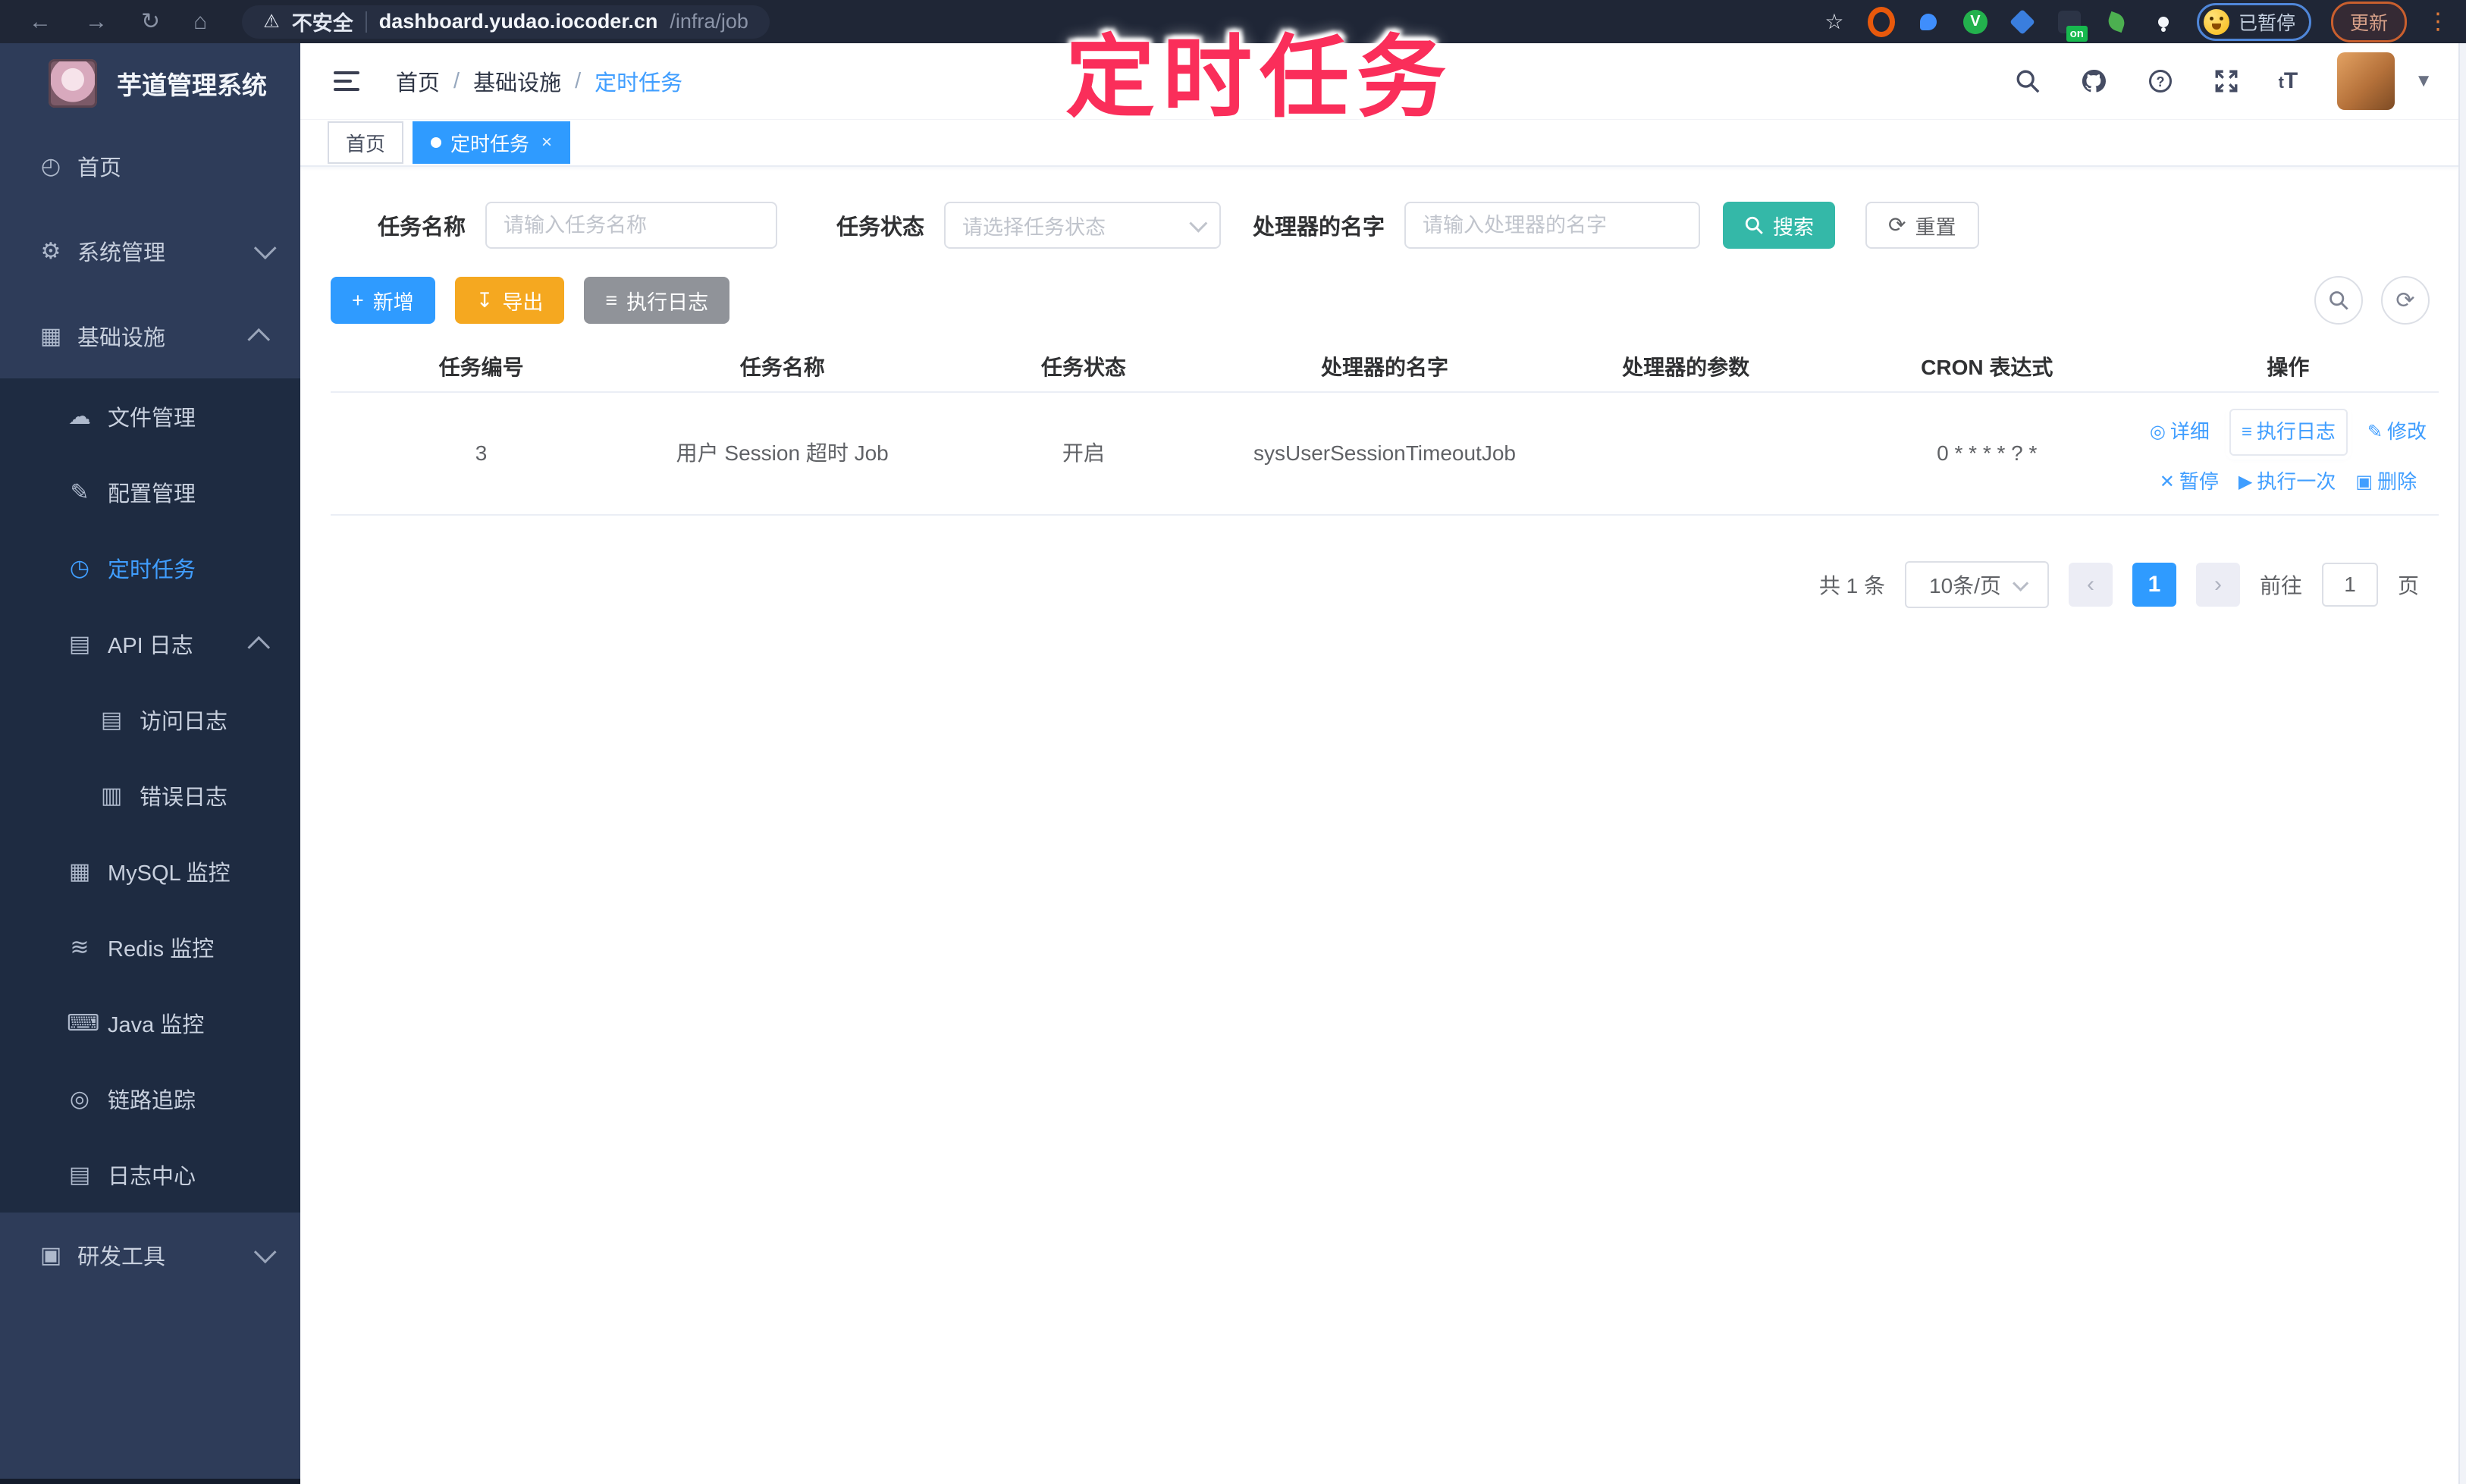 This screenshot has width=2466, height=1484. Describe the element at coordinates (422, 228) in the screenshot. I see `task-name-label: 任务名称` at that location.